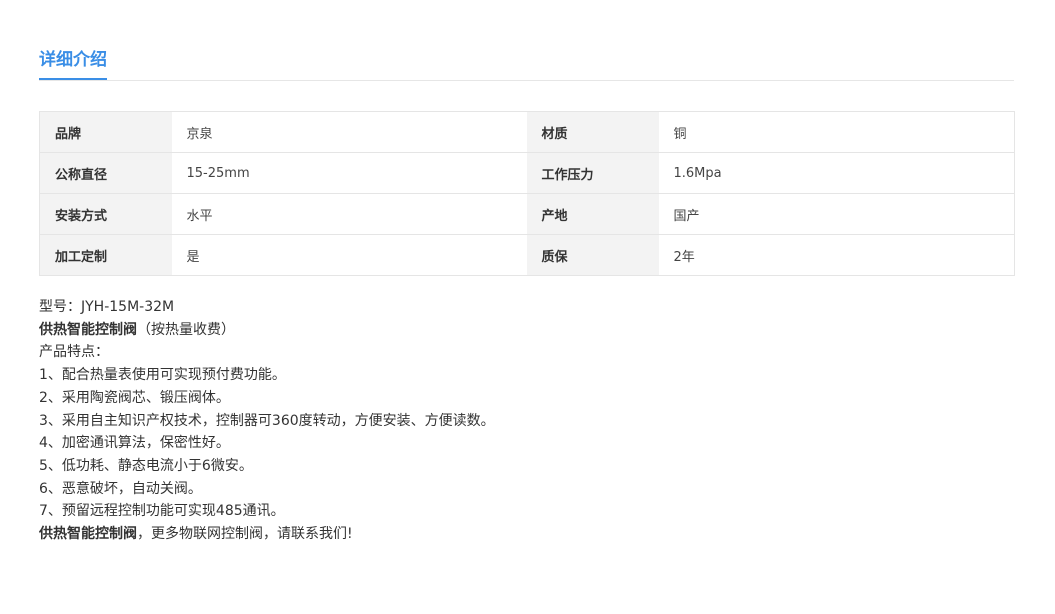 The height and width of the screenshot is (614, 1055). What do you see at coordinates (349, 214) in the screenshot?
I see `spec-value: 水平` at bounding box center [349, 214].